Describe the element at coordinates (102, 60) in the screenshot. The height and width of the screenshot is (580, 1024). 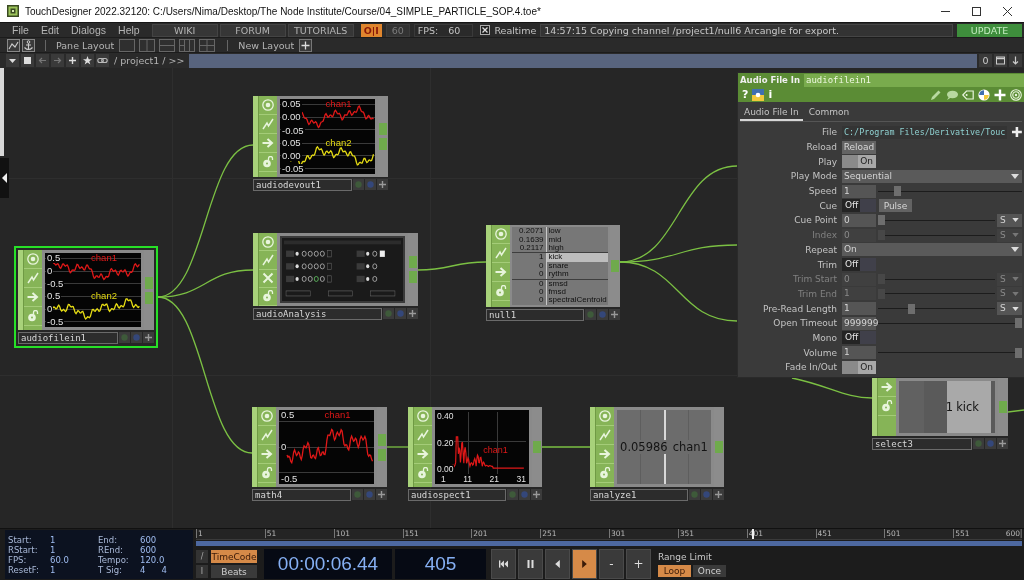
I see `link-icon` at that location.